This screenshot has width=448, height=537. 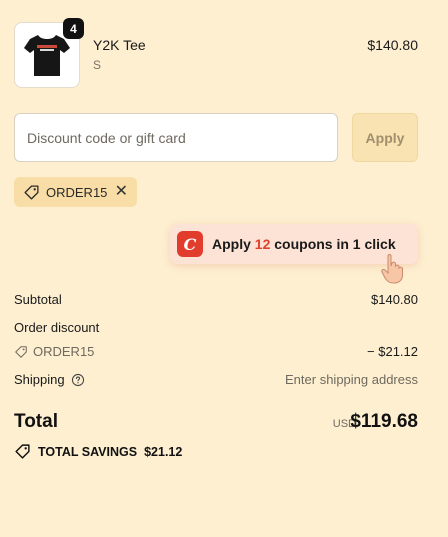 What do you see at coordinates (262, 244) in the screenshot?
I see `coupon-count: 12` at bounding box center [262, 244].